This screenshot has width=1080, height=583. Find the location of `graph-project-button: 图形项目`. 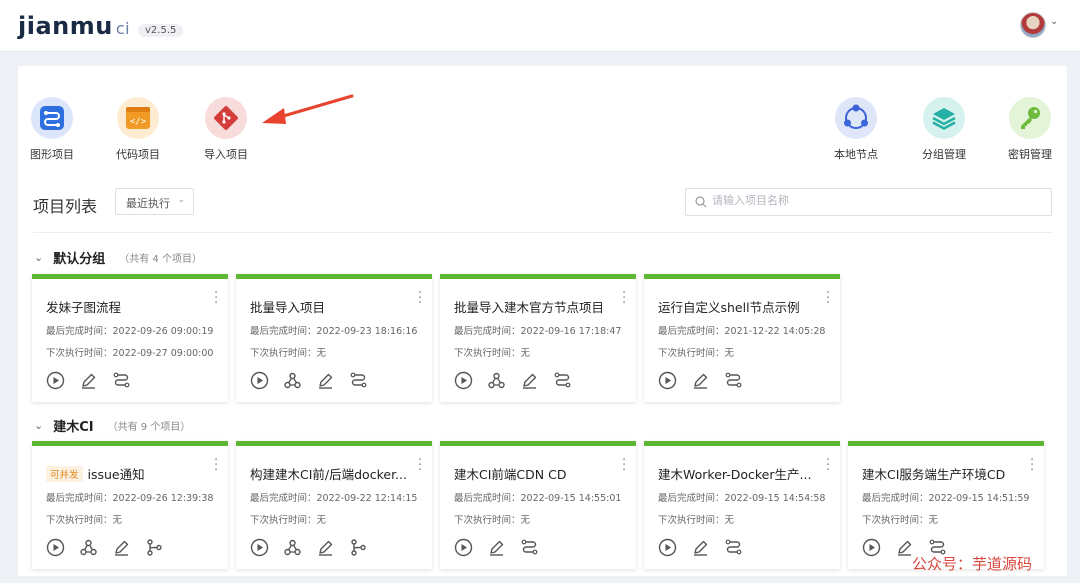

graph-project-button: 图形项目 is located at coordinates (52, 129).